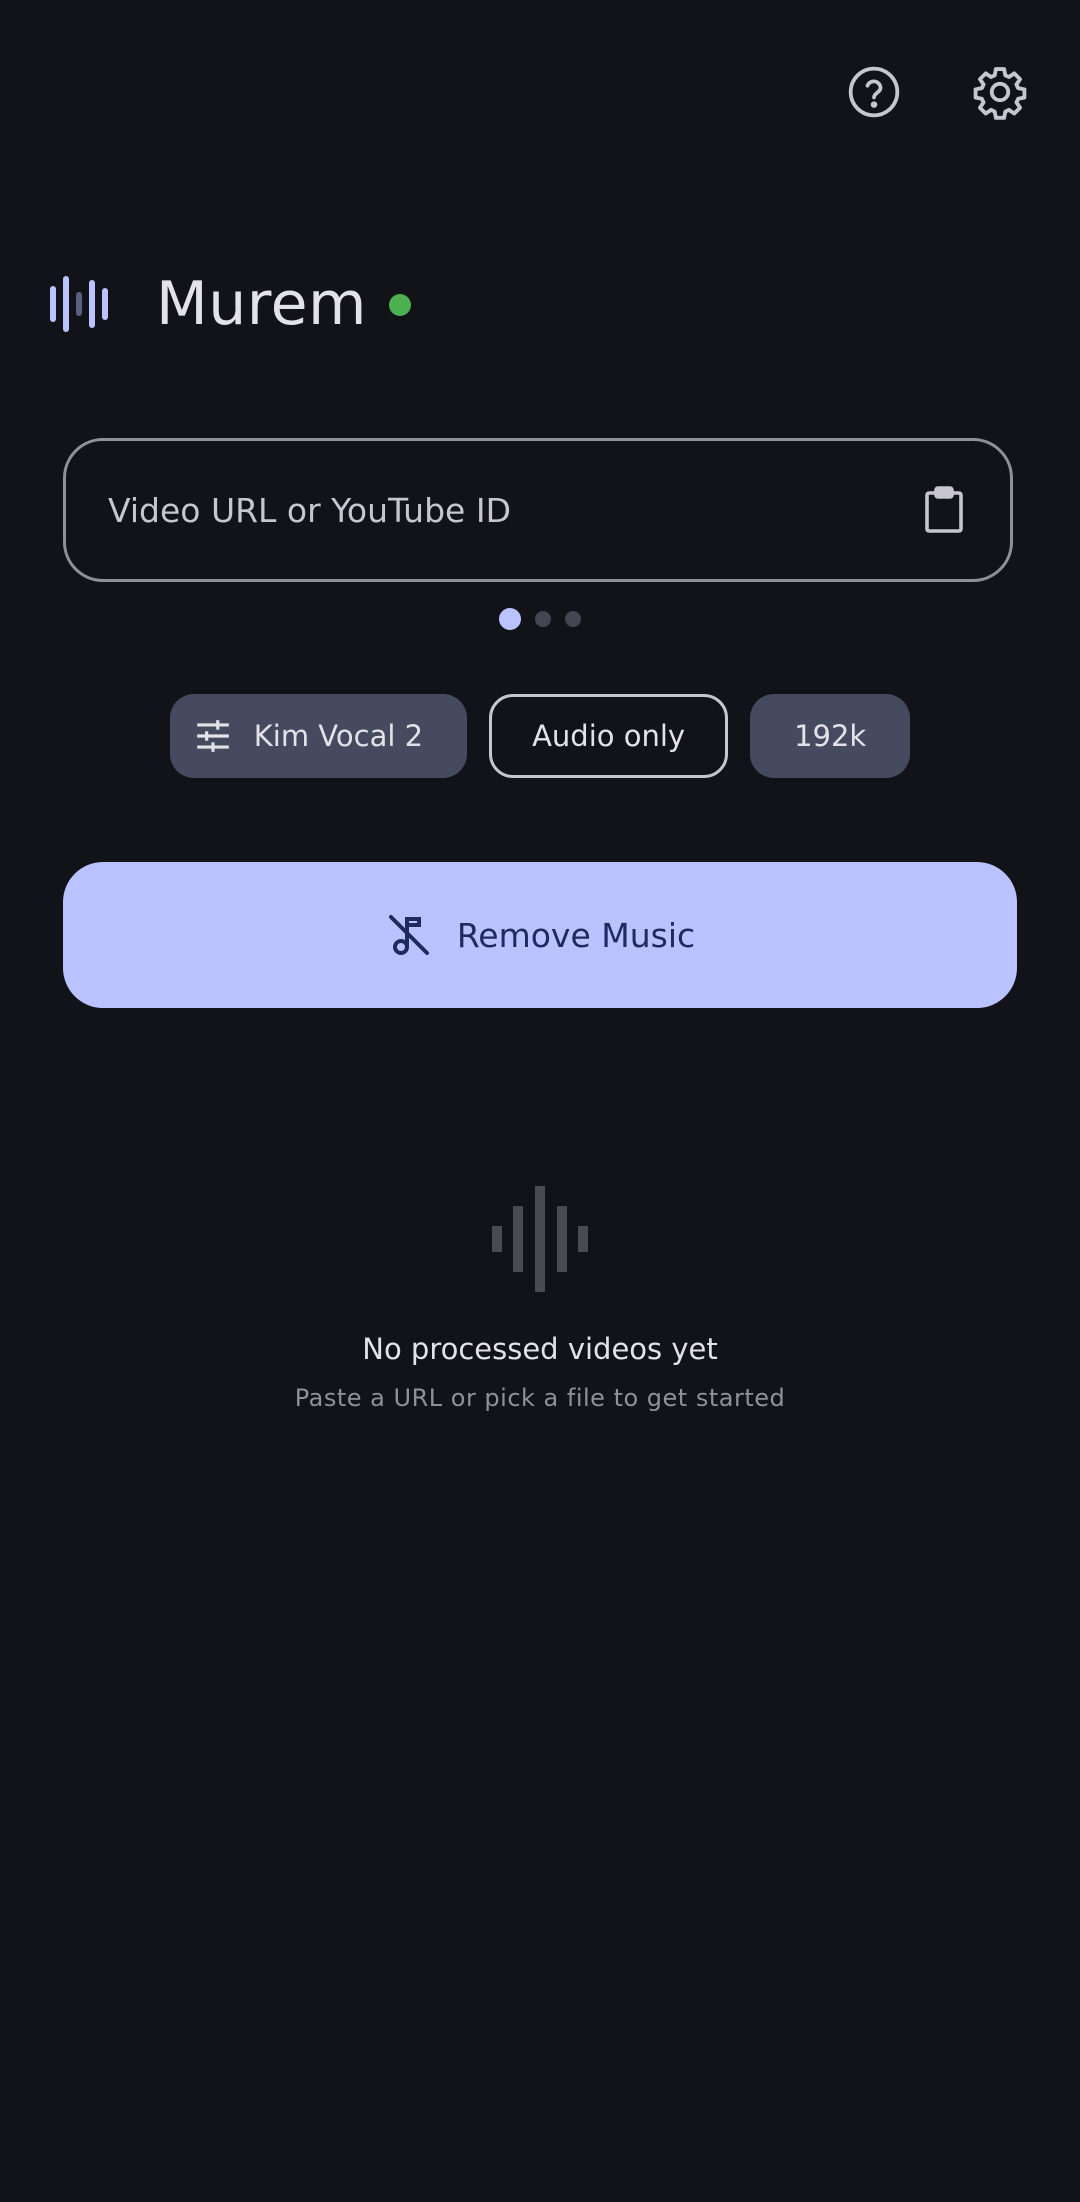  What do you see at coordinates (937, 92) in the screenshot?
I see `top-actions` at bounding box center [937, 92].